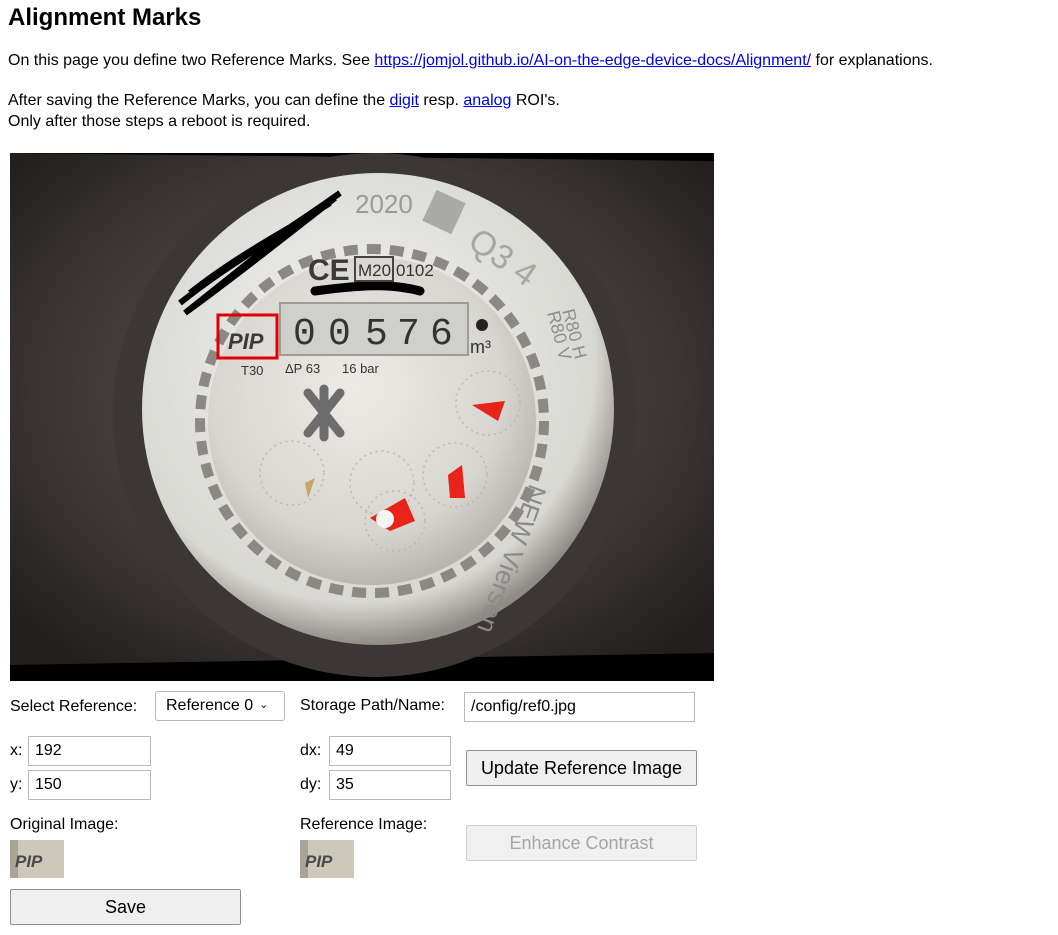 This screenshot has width=1058, height=935. Describe the element at coordinates (329, 270) in the screenshot. I see `ce-marking: CE` at that location.